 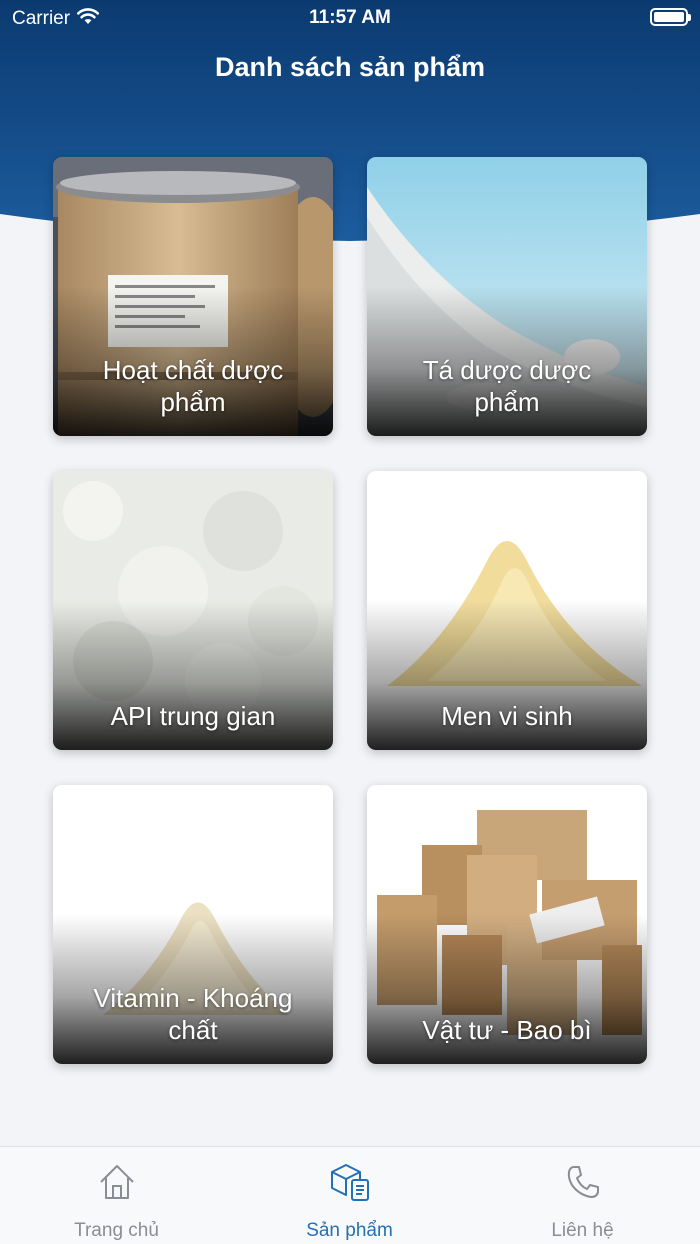 I want to click on product-card-label: Tá dược dược phẩm, so click(x=507, y=386).